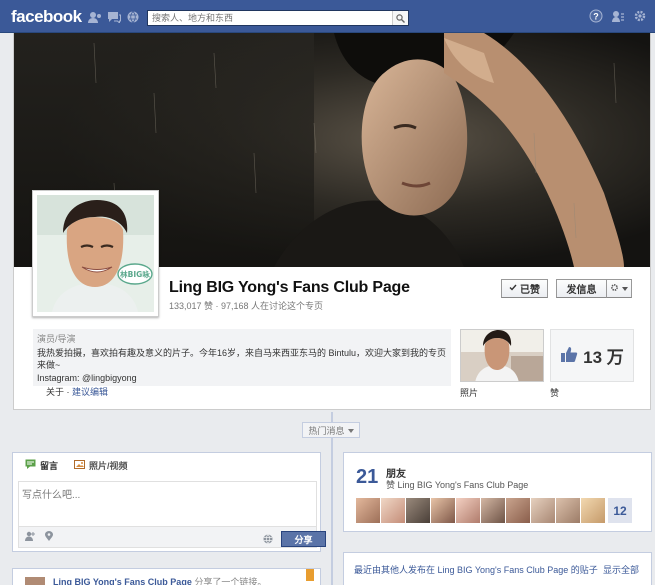 This screenshot has height=585, width=655. I want to click on photos-thumbnail, so click(502, 355).